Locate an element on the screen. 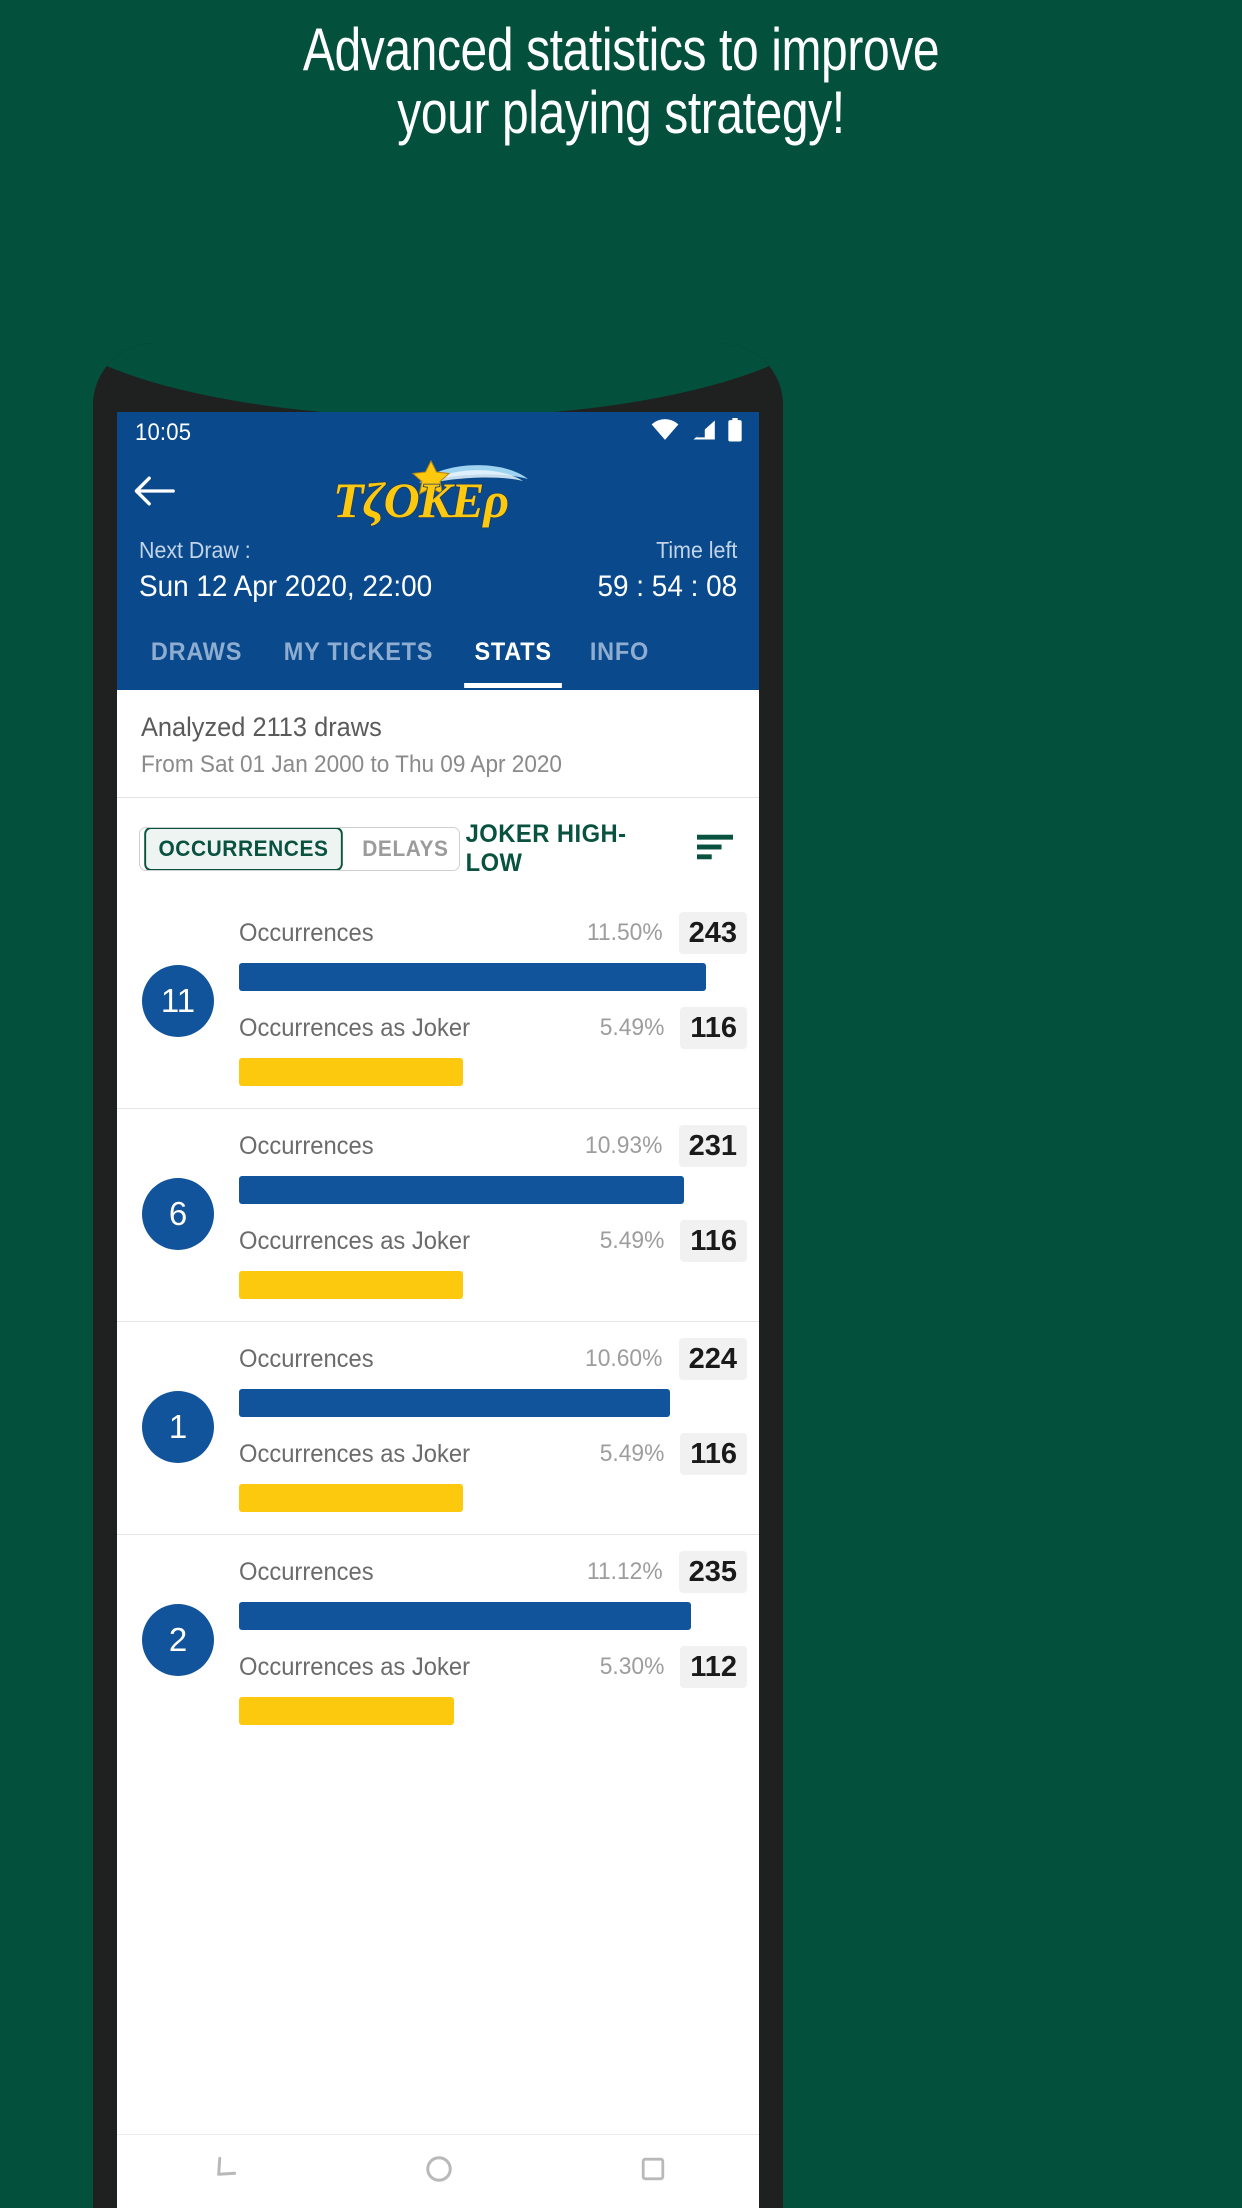 This screenshot has width=1242, height=2208. promo-headline-line-2: your playing strategy! is located at coordinates (621, 112).